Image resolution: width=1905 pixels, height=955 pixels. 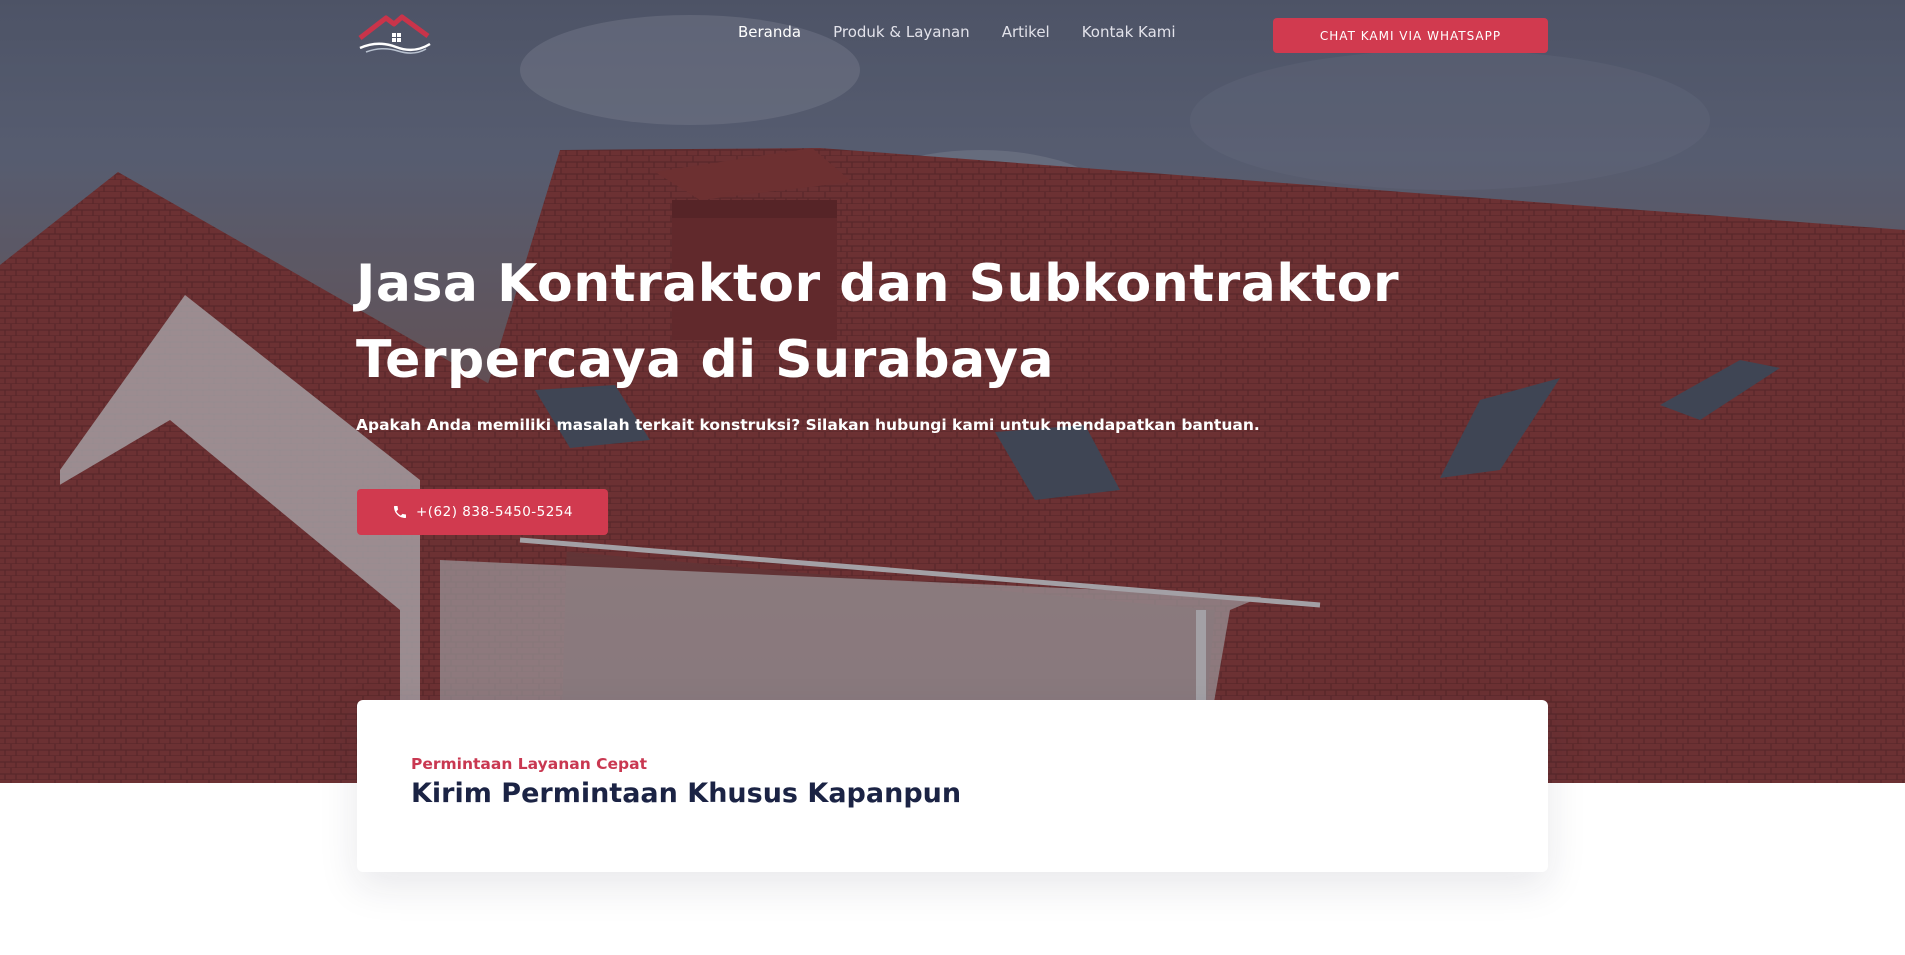 I want to click on nav-item-kontak-kami: Kontak Kami, so click(x=1129, y=32).